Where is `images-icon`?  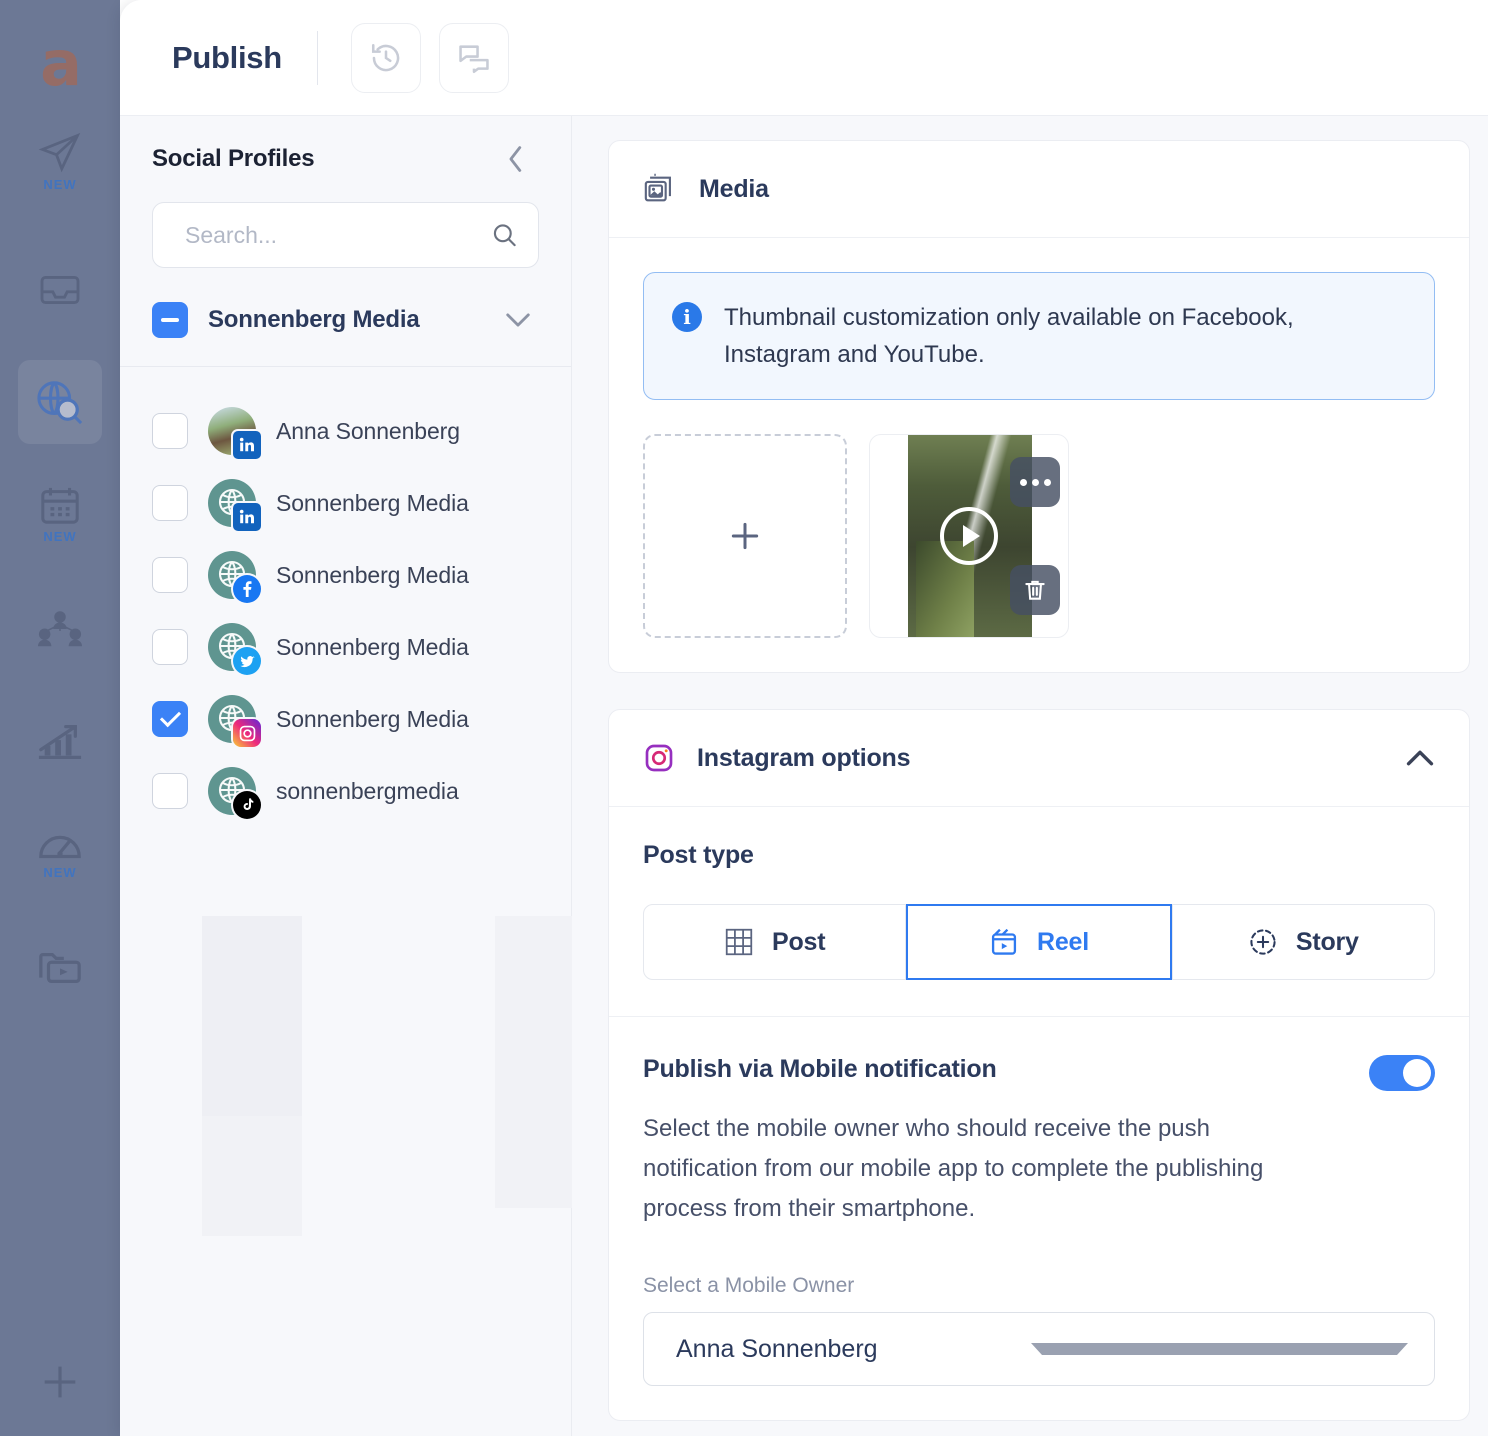
images-icon is located at coordinates (657, 187).